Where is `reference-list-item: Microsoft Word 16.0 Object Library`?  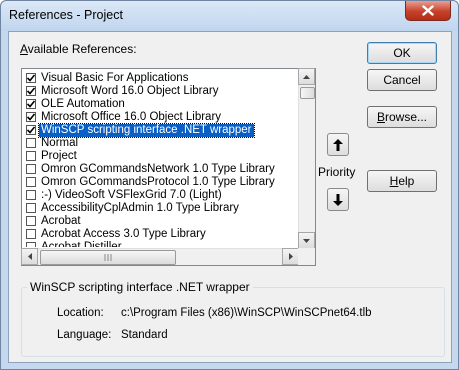 reference-list-item: Microsoft Word 16.0 Object Library is located at coordinates (161, 91).